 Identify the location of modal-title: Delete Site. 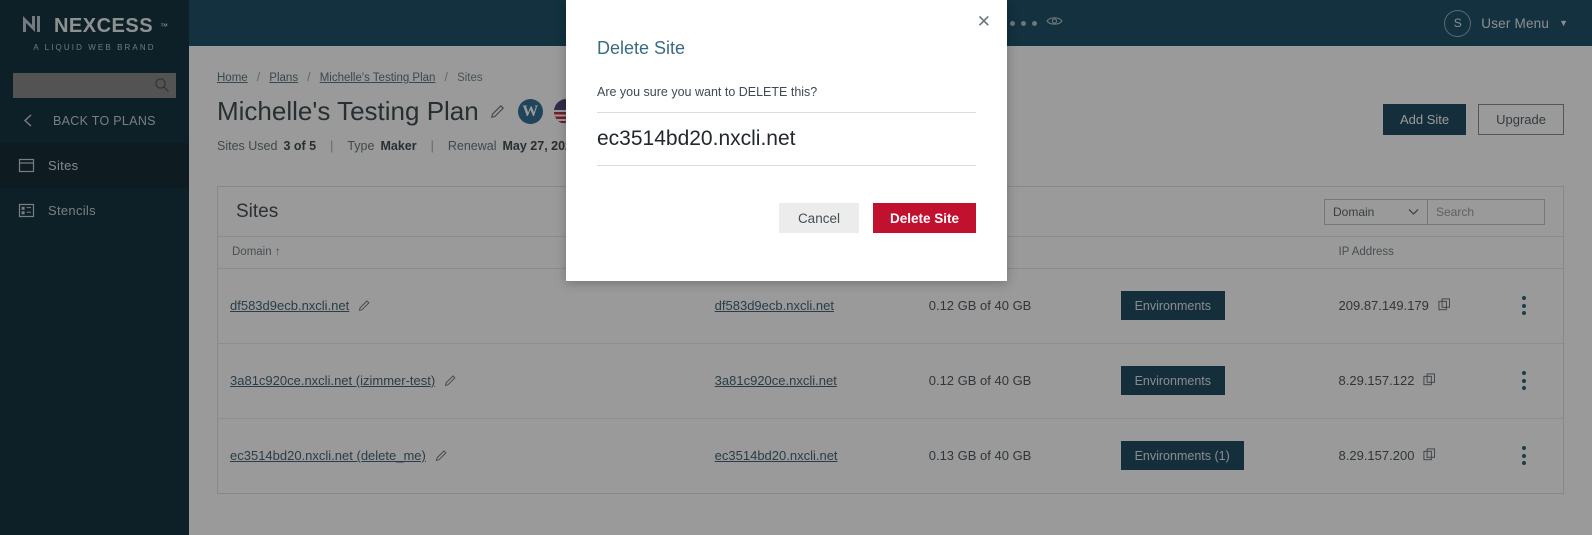
(641, 48).